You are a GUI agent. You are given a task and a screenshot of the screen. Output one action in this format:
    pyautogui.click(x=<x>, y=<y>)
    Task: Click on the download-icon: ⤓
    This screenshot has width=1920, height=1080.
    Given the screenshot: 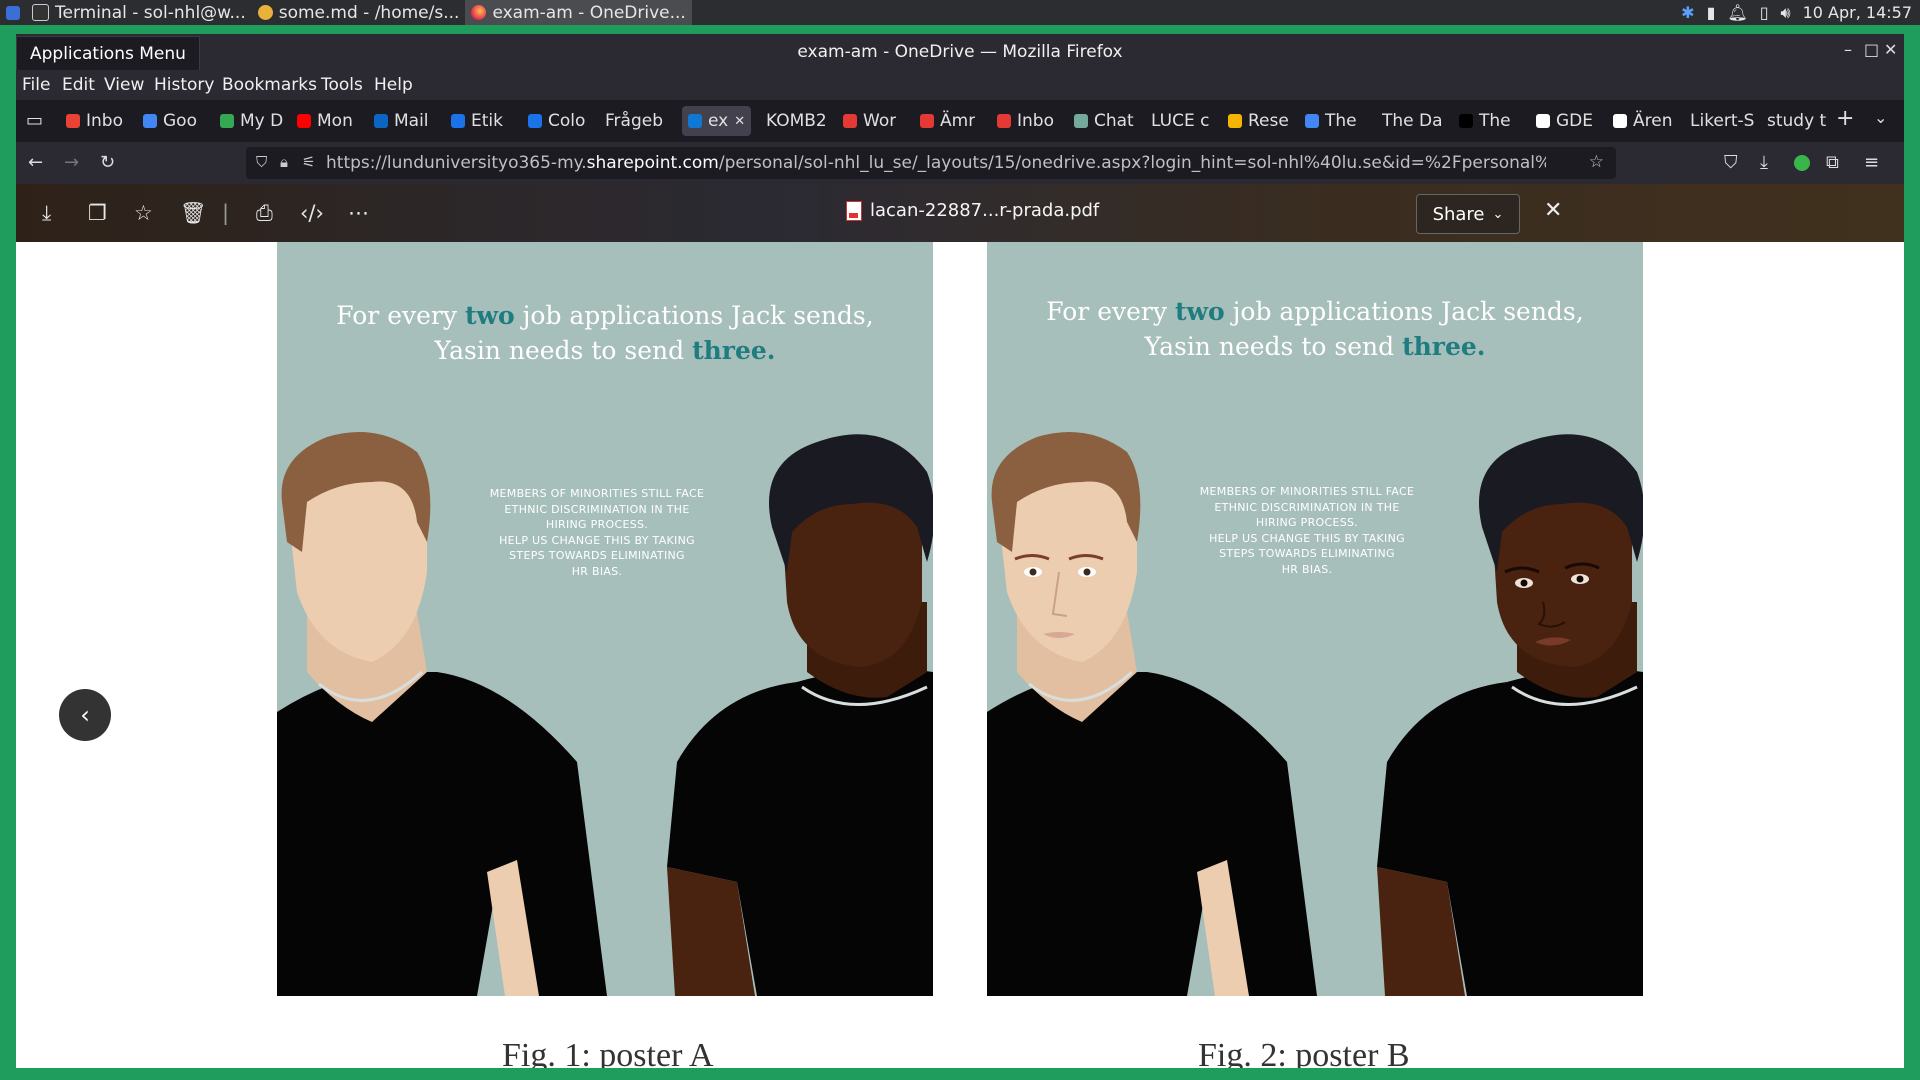 What is the action you would take?
    pyautogui.click(x=46, y=213)
    